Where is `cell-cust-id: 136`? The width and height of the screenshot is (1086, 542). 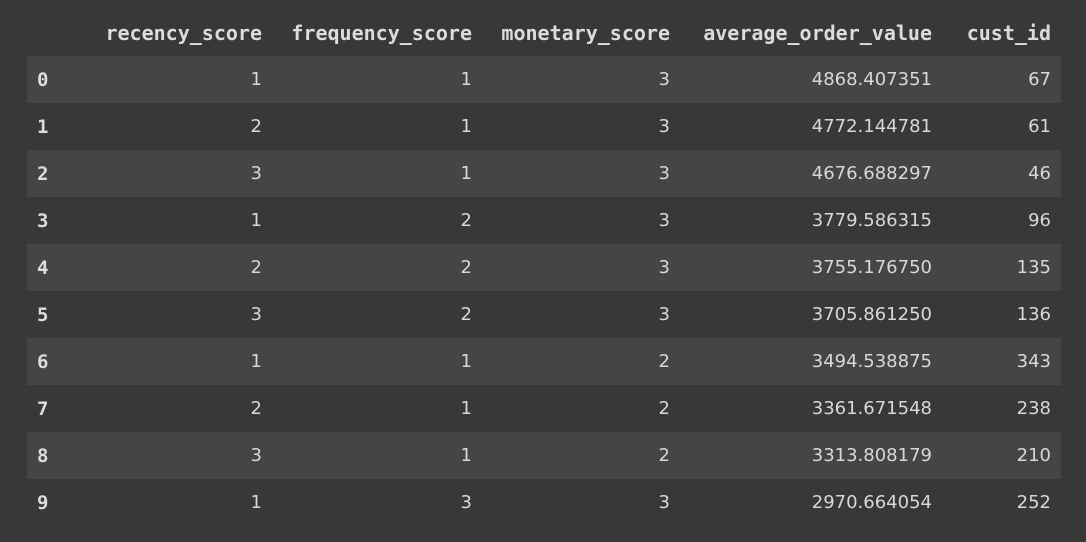 cell-cust-id: 136 is located at coordinates (1033, 314).